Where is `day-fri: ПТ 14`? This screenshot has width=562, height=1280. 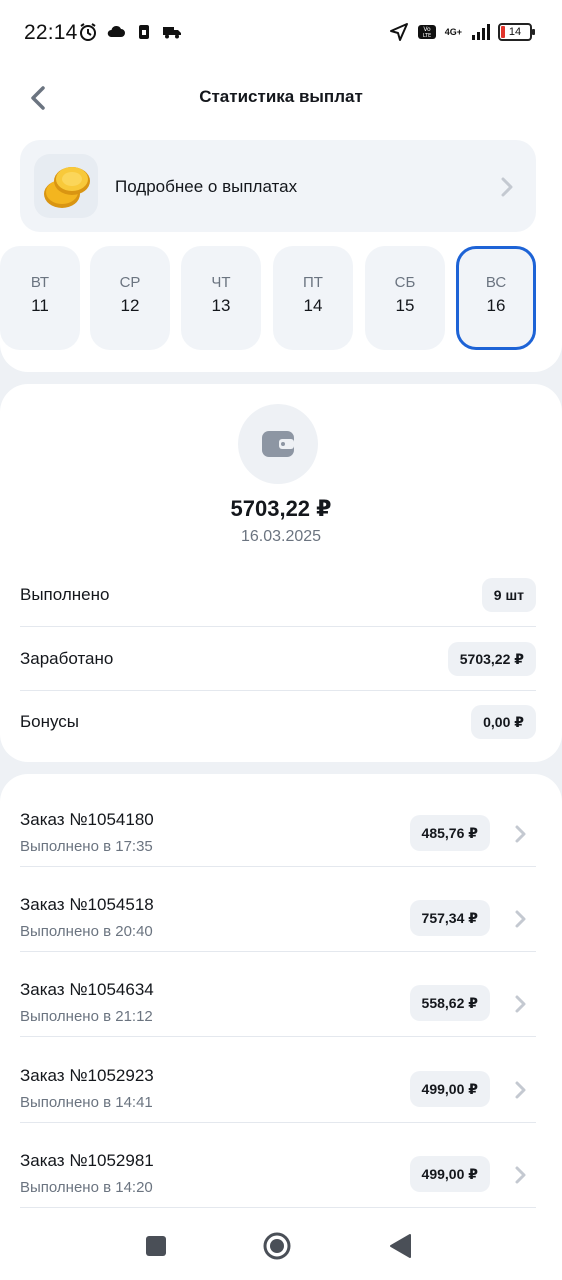 day-fri: ПТ 14 is located at coordinates (313, 298).